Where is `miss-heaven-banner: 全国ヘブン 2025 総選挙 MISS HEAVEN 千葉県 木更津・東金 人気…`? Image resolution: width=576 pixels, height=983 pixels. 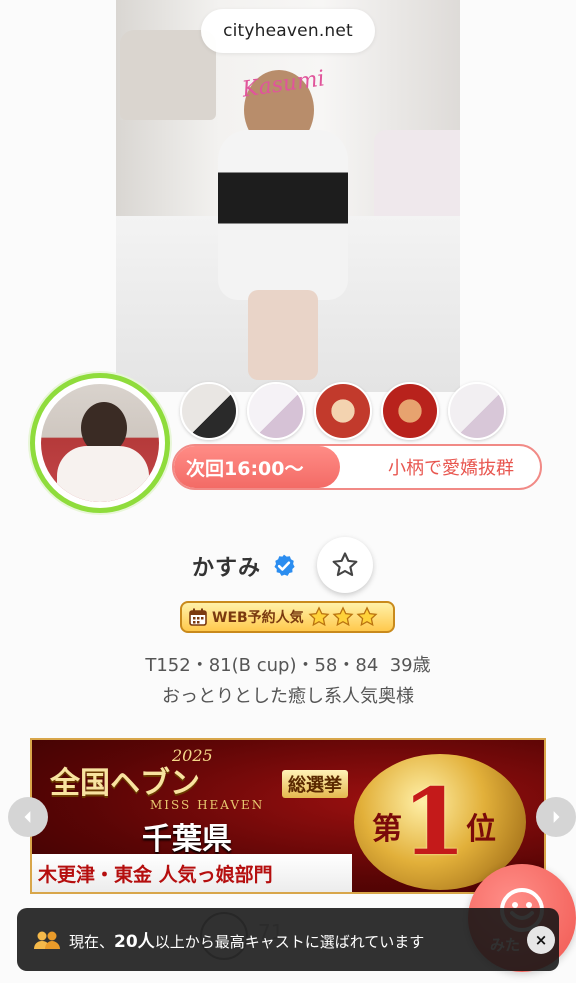
miss-heaven-banner: 全国ヘブン 2025 総選挙 MISS HEAVEN 千葉県 木更津・東金 人気… is located at coordinates (288, 816).